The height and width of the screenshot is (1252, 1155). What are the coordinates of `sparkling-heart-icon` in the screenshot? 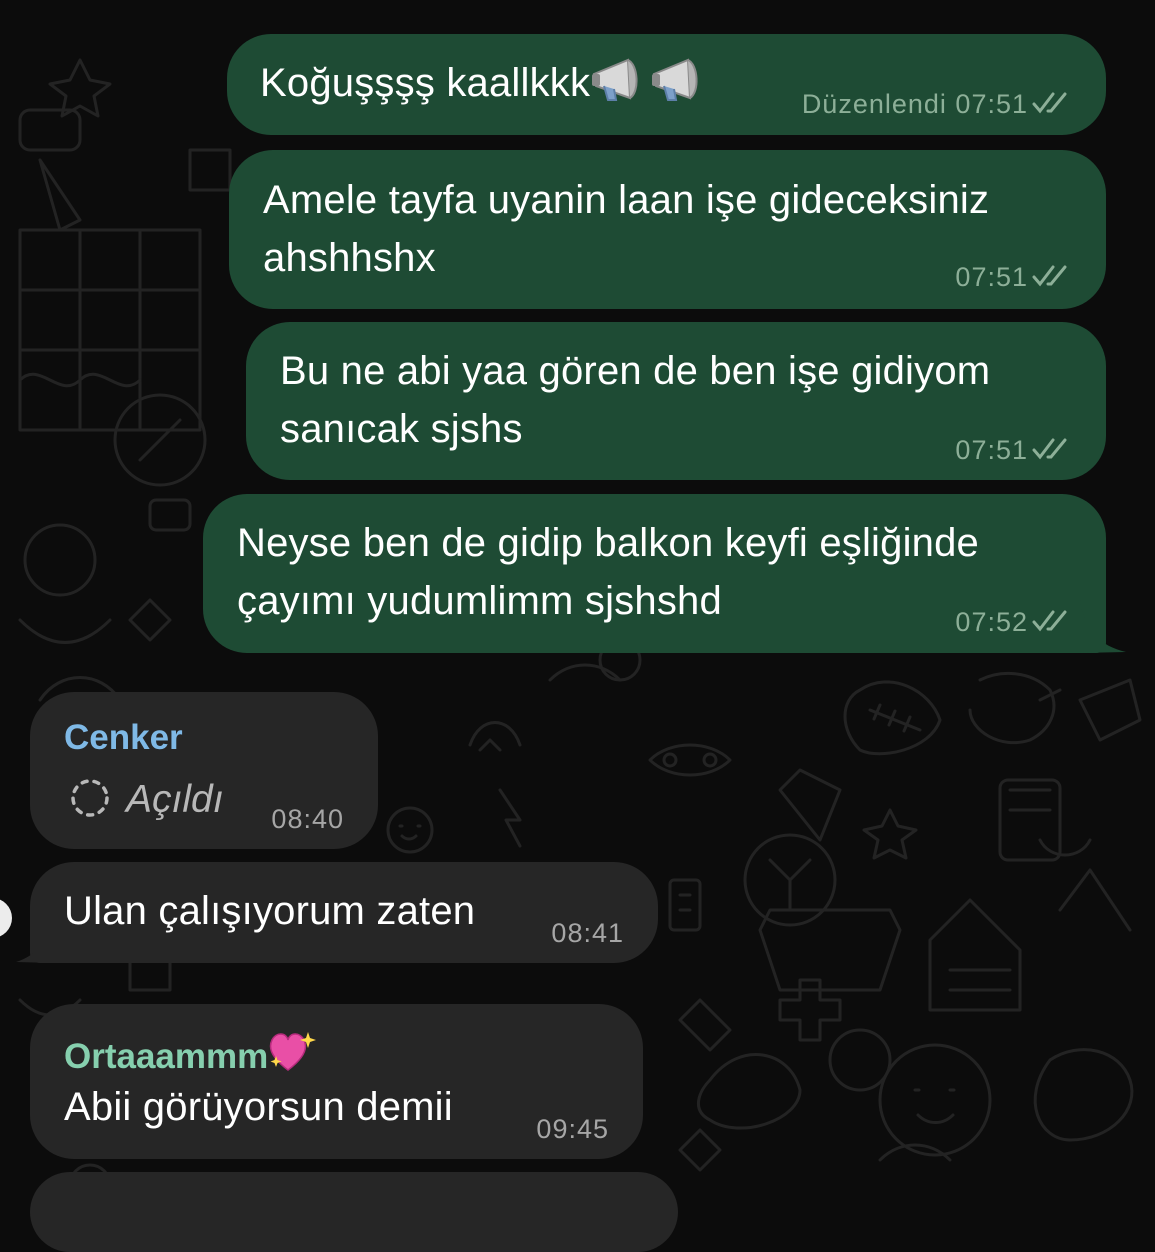 It's located at (293, 1051).